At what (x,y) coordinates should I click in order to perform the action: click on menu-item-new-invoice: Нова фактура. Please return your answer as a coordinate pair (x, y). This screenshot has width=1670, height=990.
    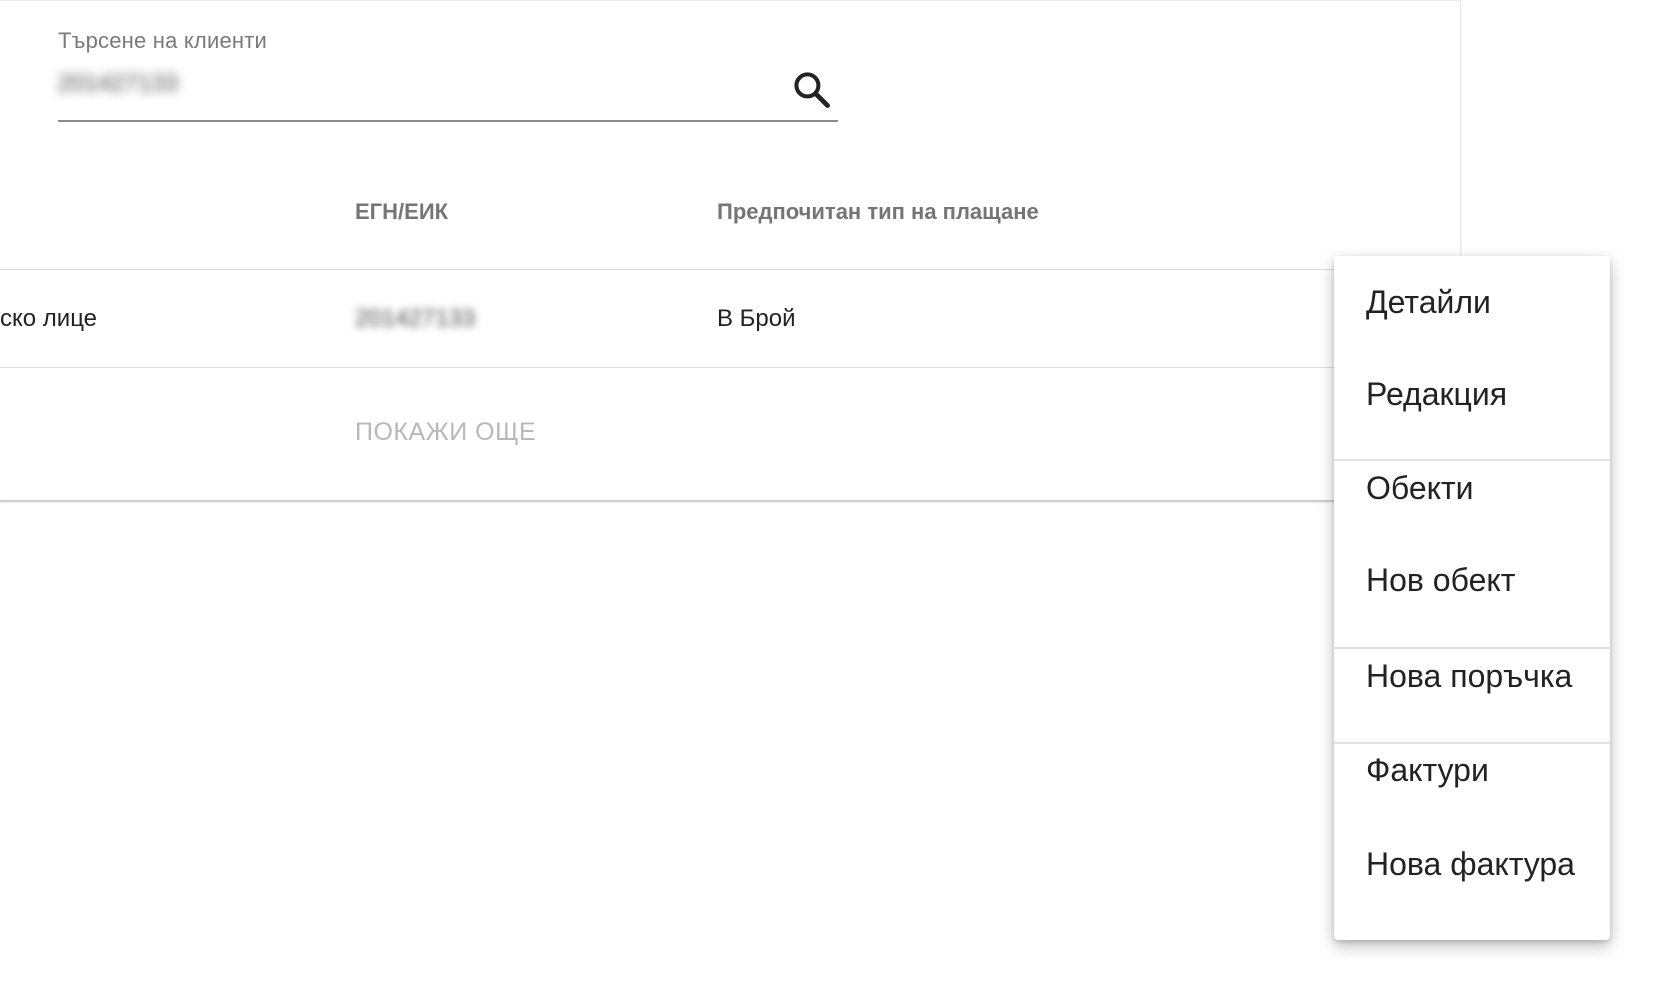
    Looking at the image, I should click on (1472, 864).